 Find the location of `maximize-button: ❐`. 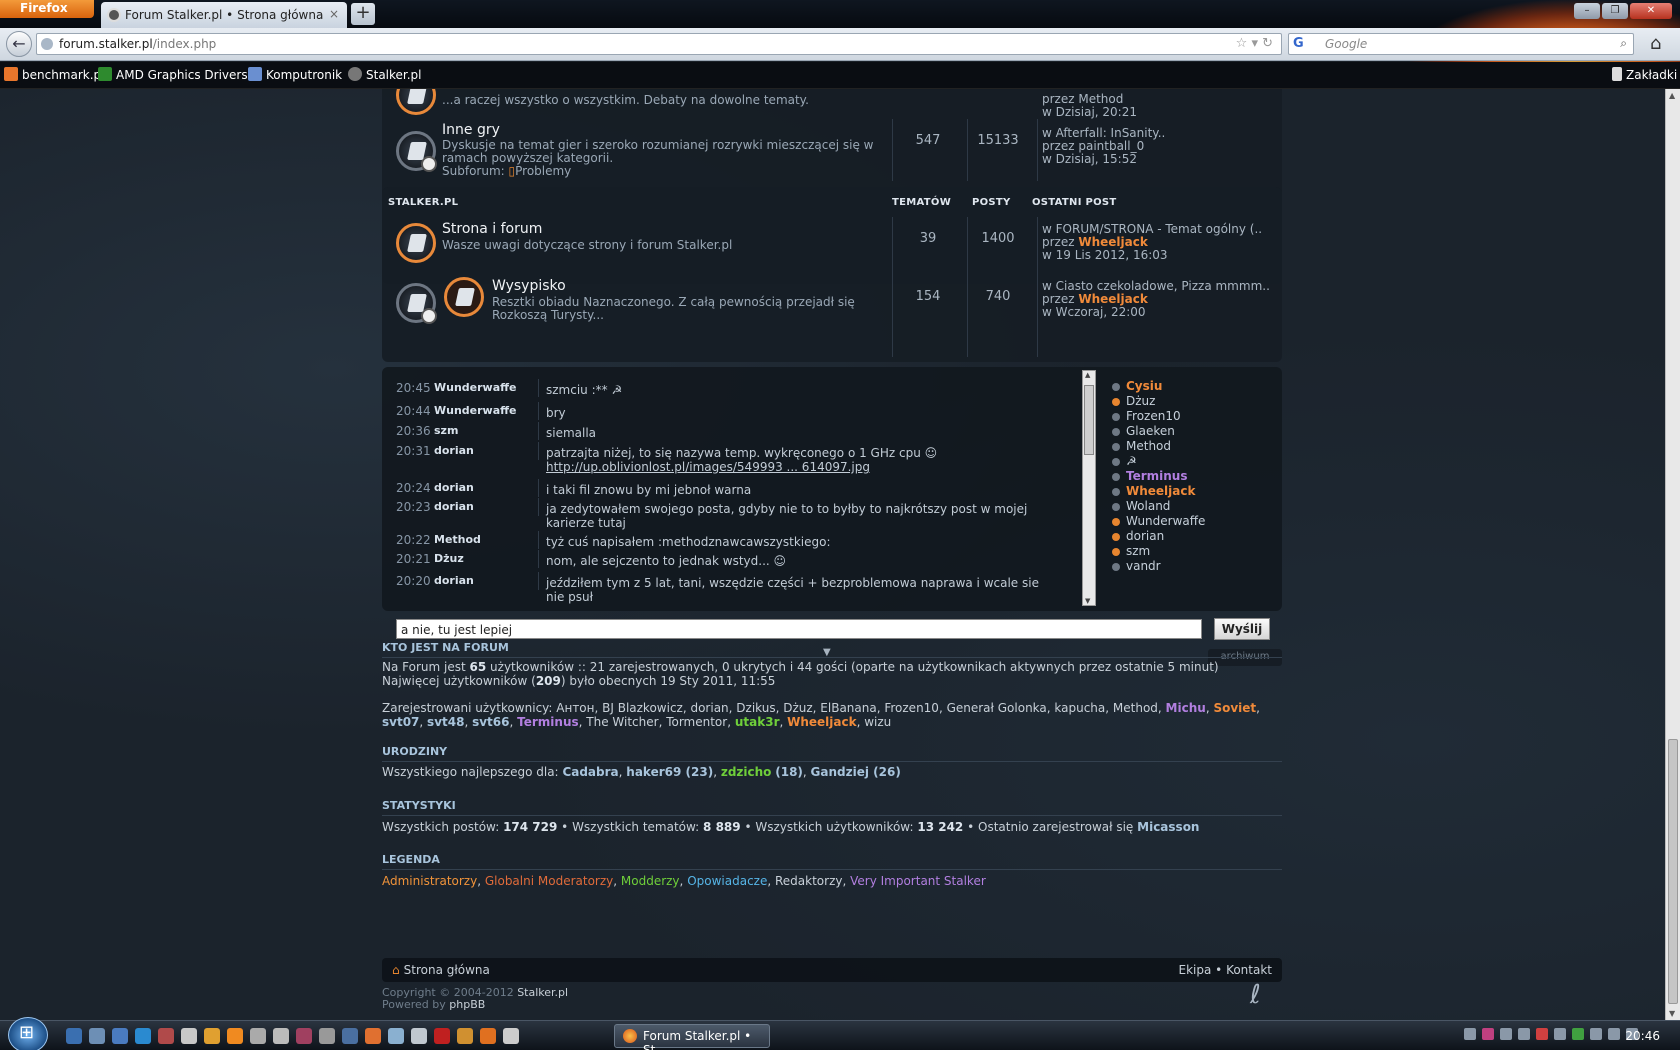

maximize-button: ❐ is located at coordinates (1615, 11).